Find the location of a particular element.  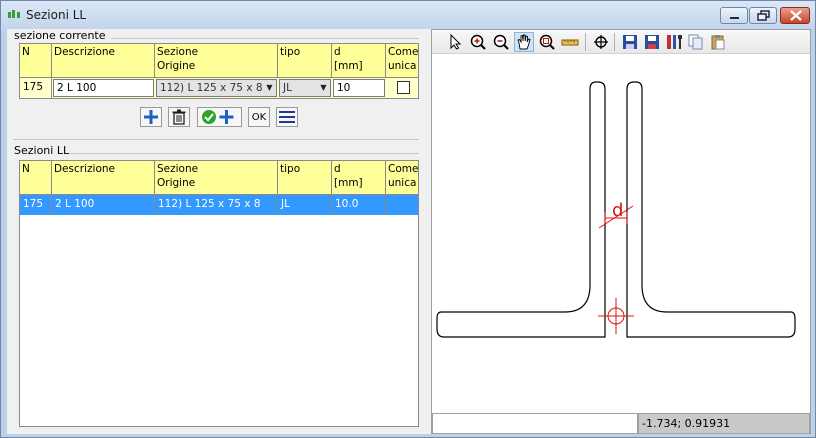

group-label-list: Sezioni LL is located at coordinates (42, 150).